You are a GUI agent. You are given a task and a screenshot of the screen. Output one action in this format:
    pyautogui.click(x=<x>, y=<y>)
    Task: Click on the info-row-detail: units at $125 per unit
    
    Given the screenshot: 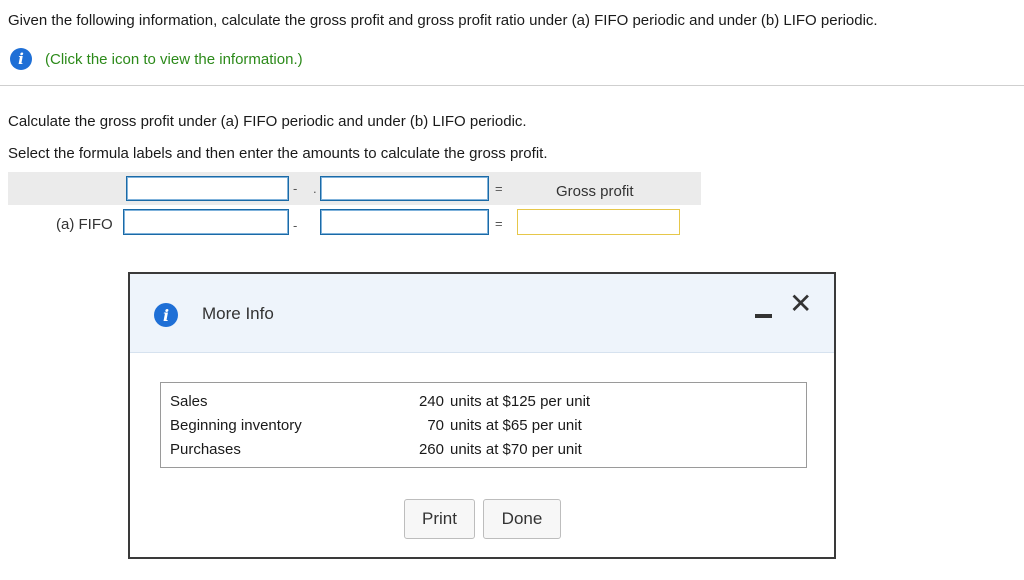 What is the action you would take?
    pyautogui.click(x=520, y=401)
    